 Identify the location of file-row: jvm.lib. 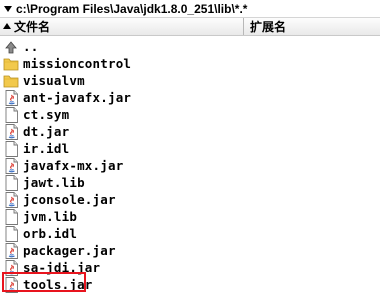
(190, 216).